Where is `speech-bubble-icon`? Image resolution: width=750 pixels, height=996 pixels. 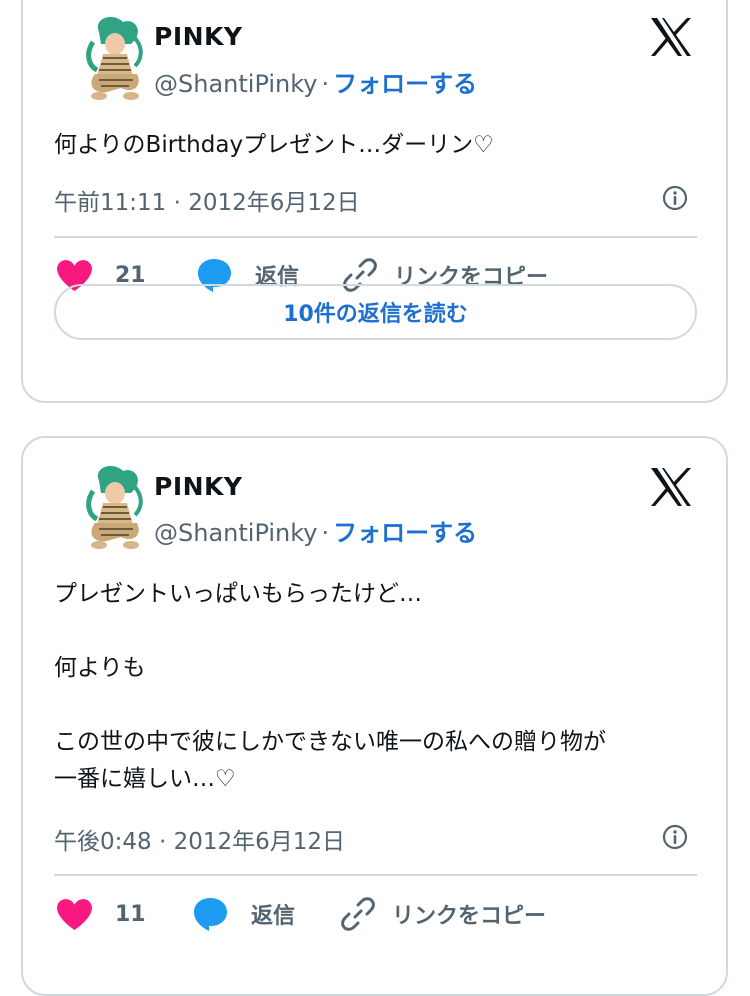
speech-bubble-icon is located at coordinates (210, 914).